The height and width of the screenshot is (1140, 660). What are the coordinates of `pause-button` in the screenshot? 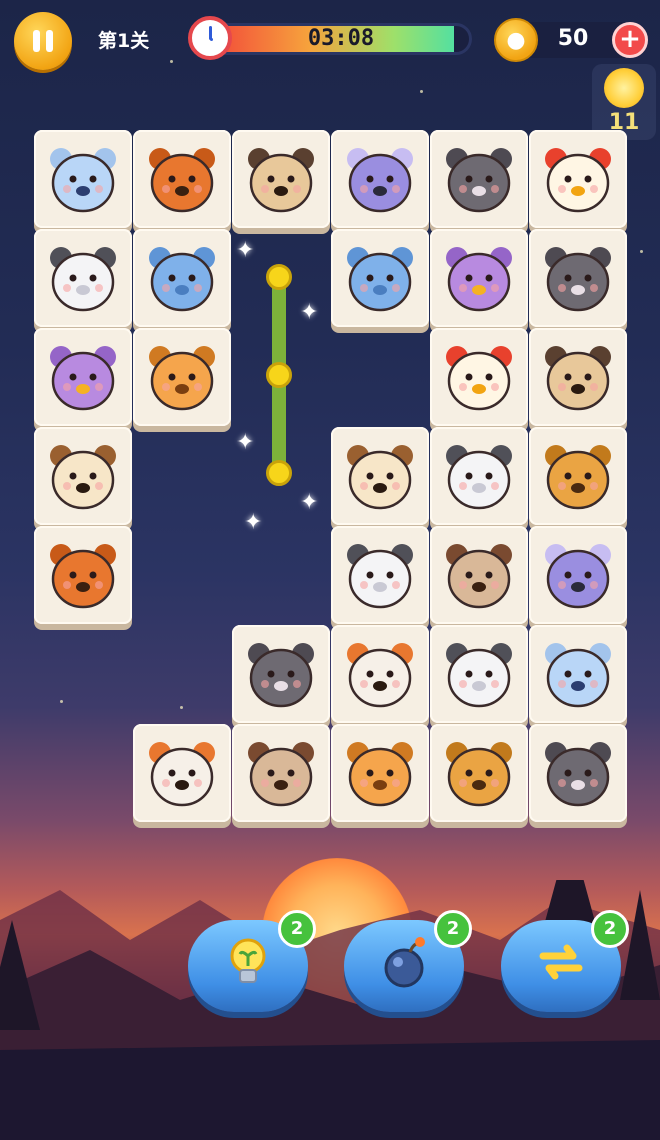 It's located at (43, 41).